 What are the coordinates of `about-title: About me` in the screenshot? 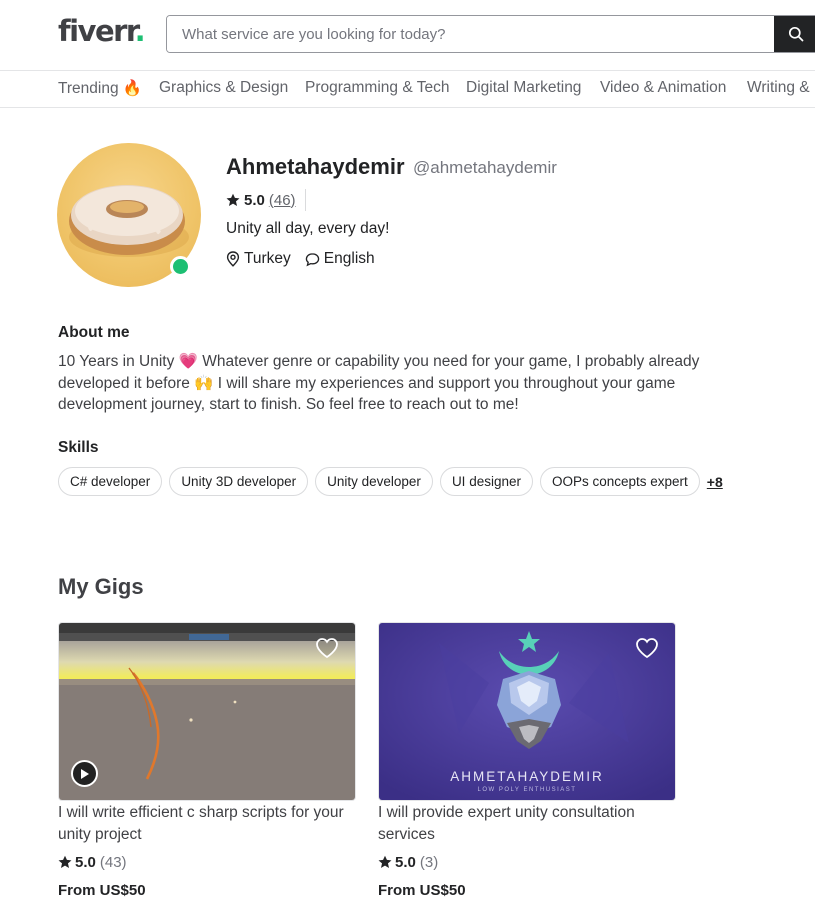 It's located at (94, 332).